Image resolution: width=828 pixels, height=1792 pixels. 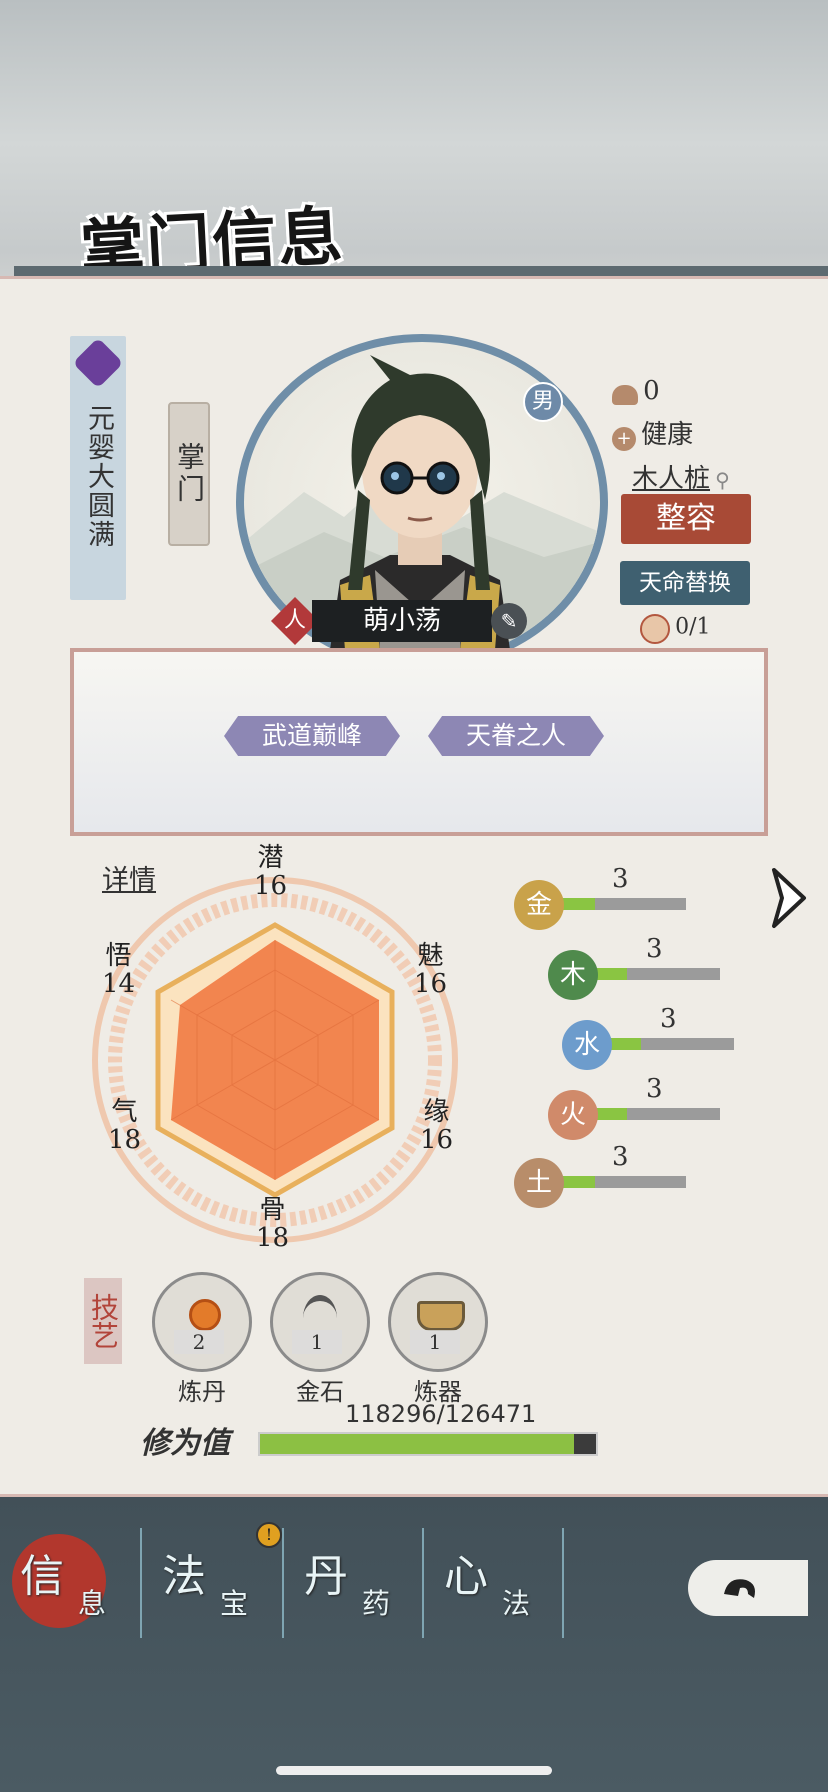 I want to click on reputation-stat: 0, so click(x=636, y=391).